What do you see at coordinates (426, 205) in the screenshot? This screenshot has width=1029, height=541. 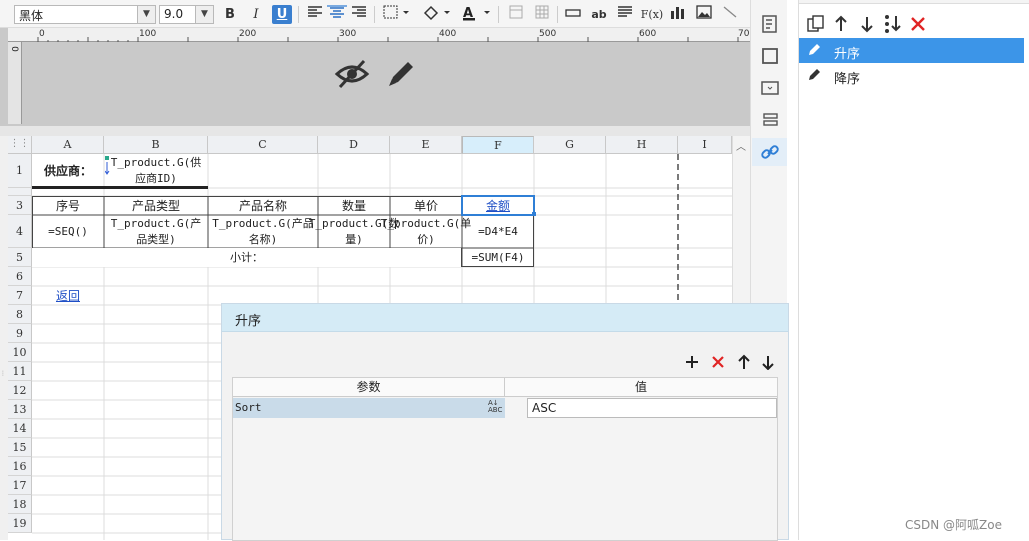 I see `cell-e3: 单价` at bounding box center [426, 205].